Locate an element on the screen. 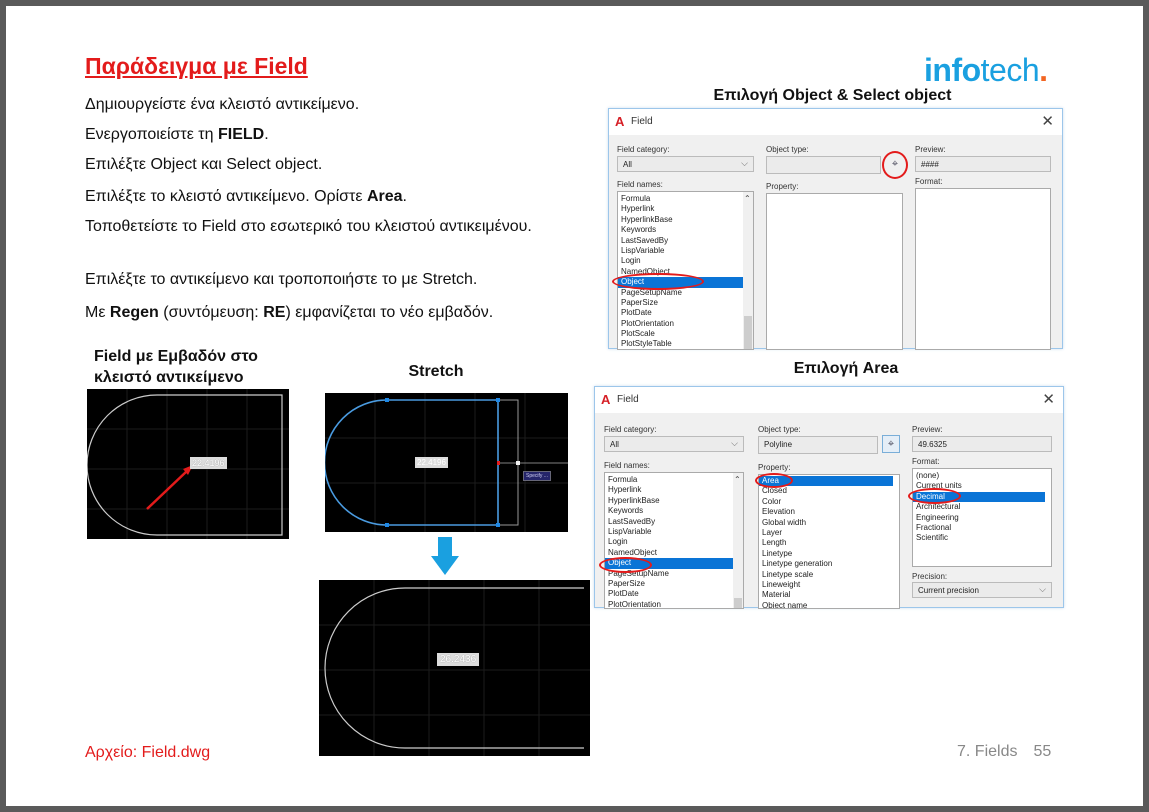 Image resolution: width=1149 pixels, height=812 pixels. crosshair-icon: ⌖ is located at coordinates (891, 444).